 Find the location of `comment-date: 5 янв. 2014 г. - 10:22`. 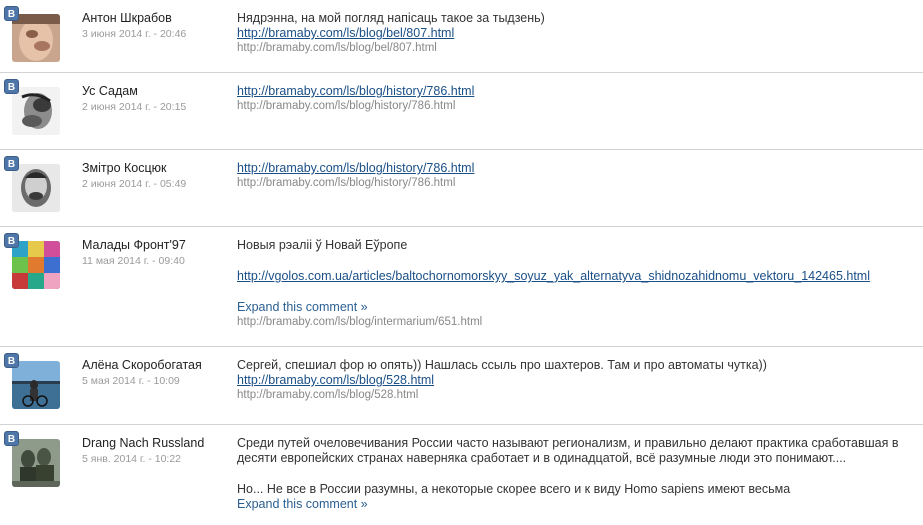

comment-date: 5 янв. 2014 г. - 10:22 is located at coordinates (132, 459).